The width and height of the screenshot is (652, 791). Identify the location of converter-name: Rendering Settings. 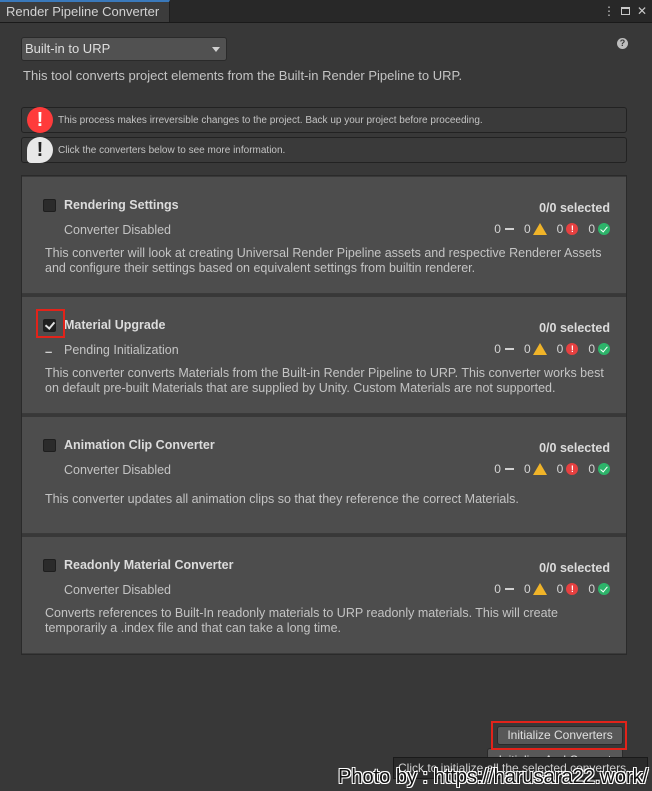
(121, 205).